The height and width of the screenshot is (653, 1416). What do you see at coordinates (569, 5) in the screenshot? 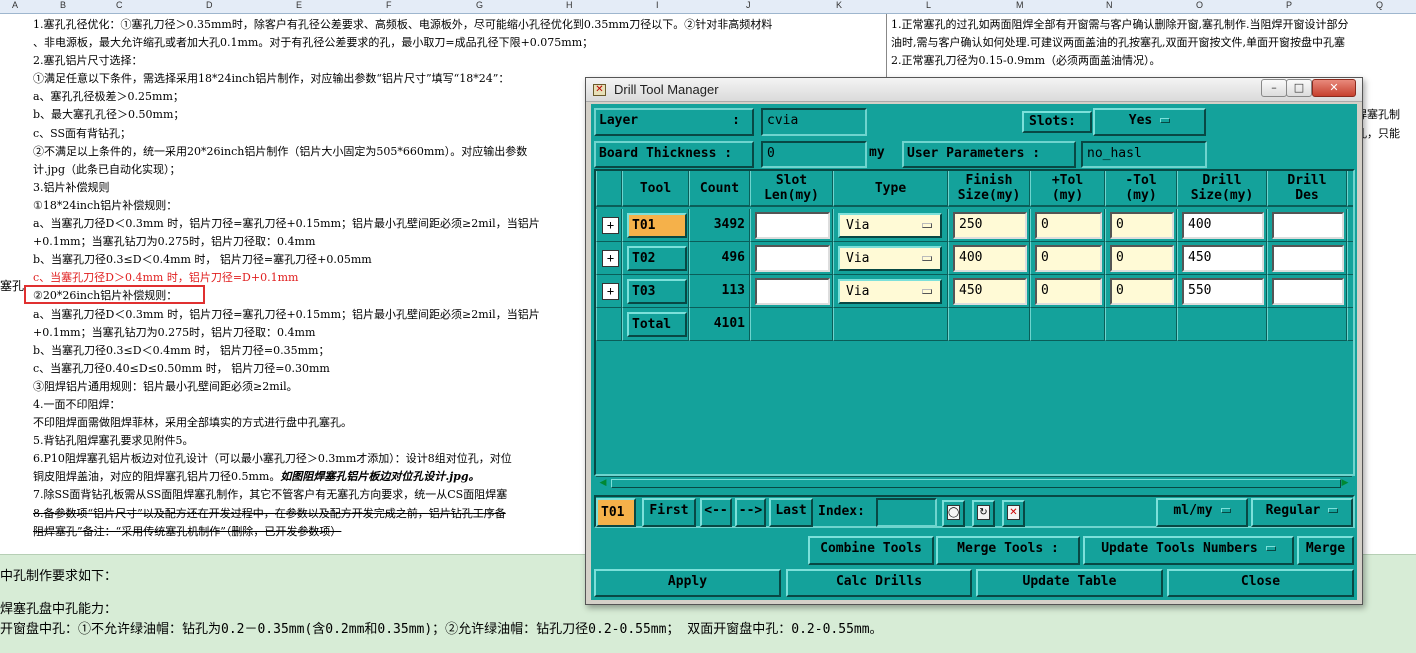
I see `column-letter: H` at bounding box center [569, 5].